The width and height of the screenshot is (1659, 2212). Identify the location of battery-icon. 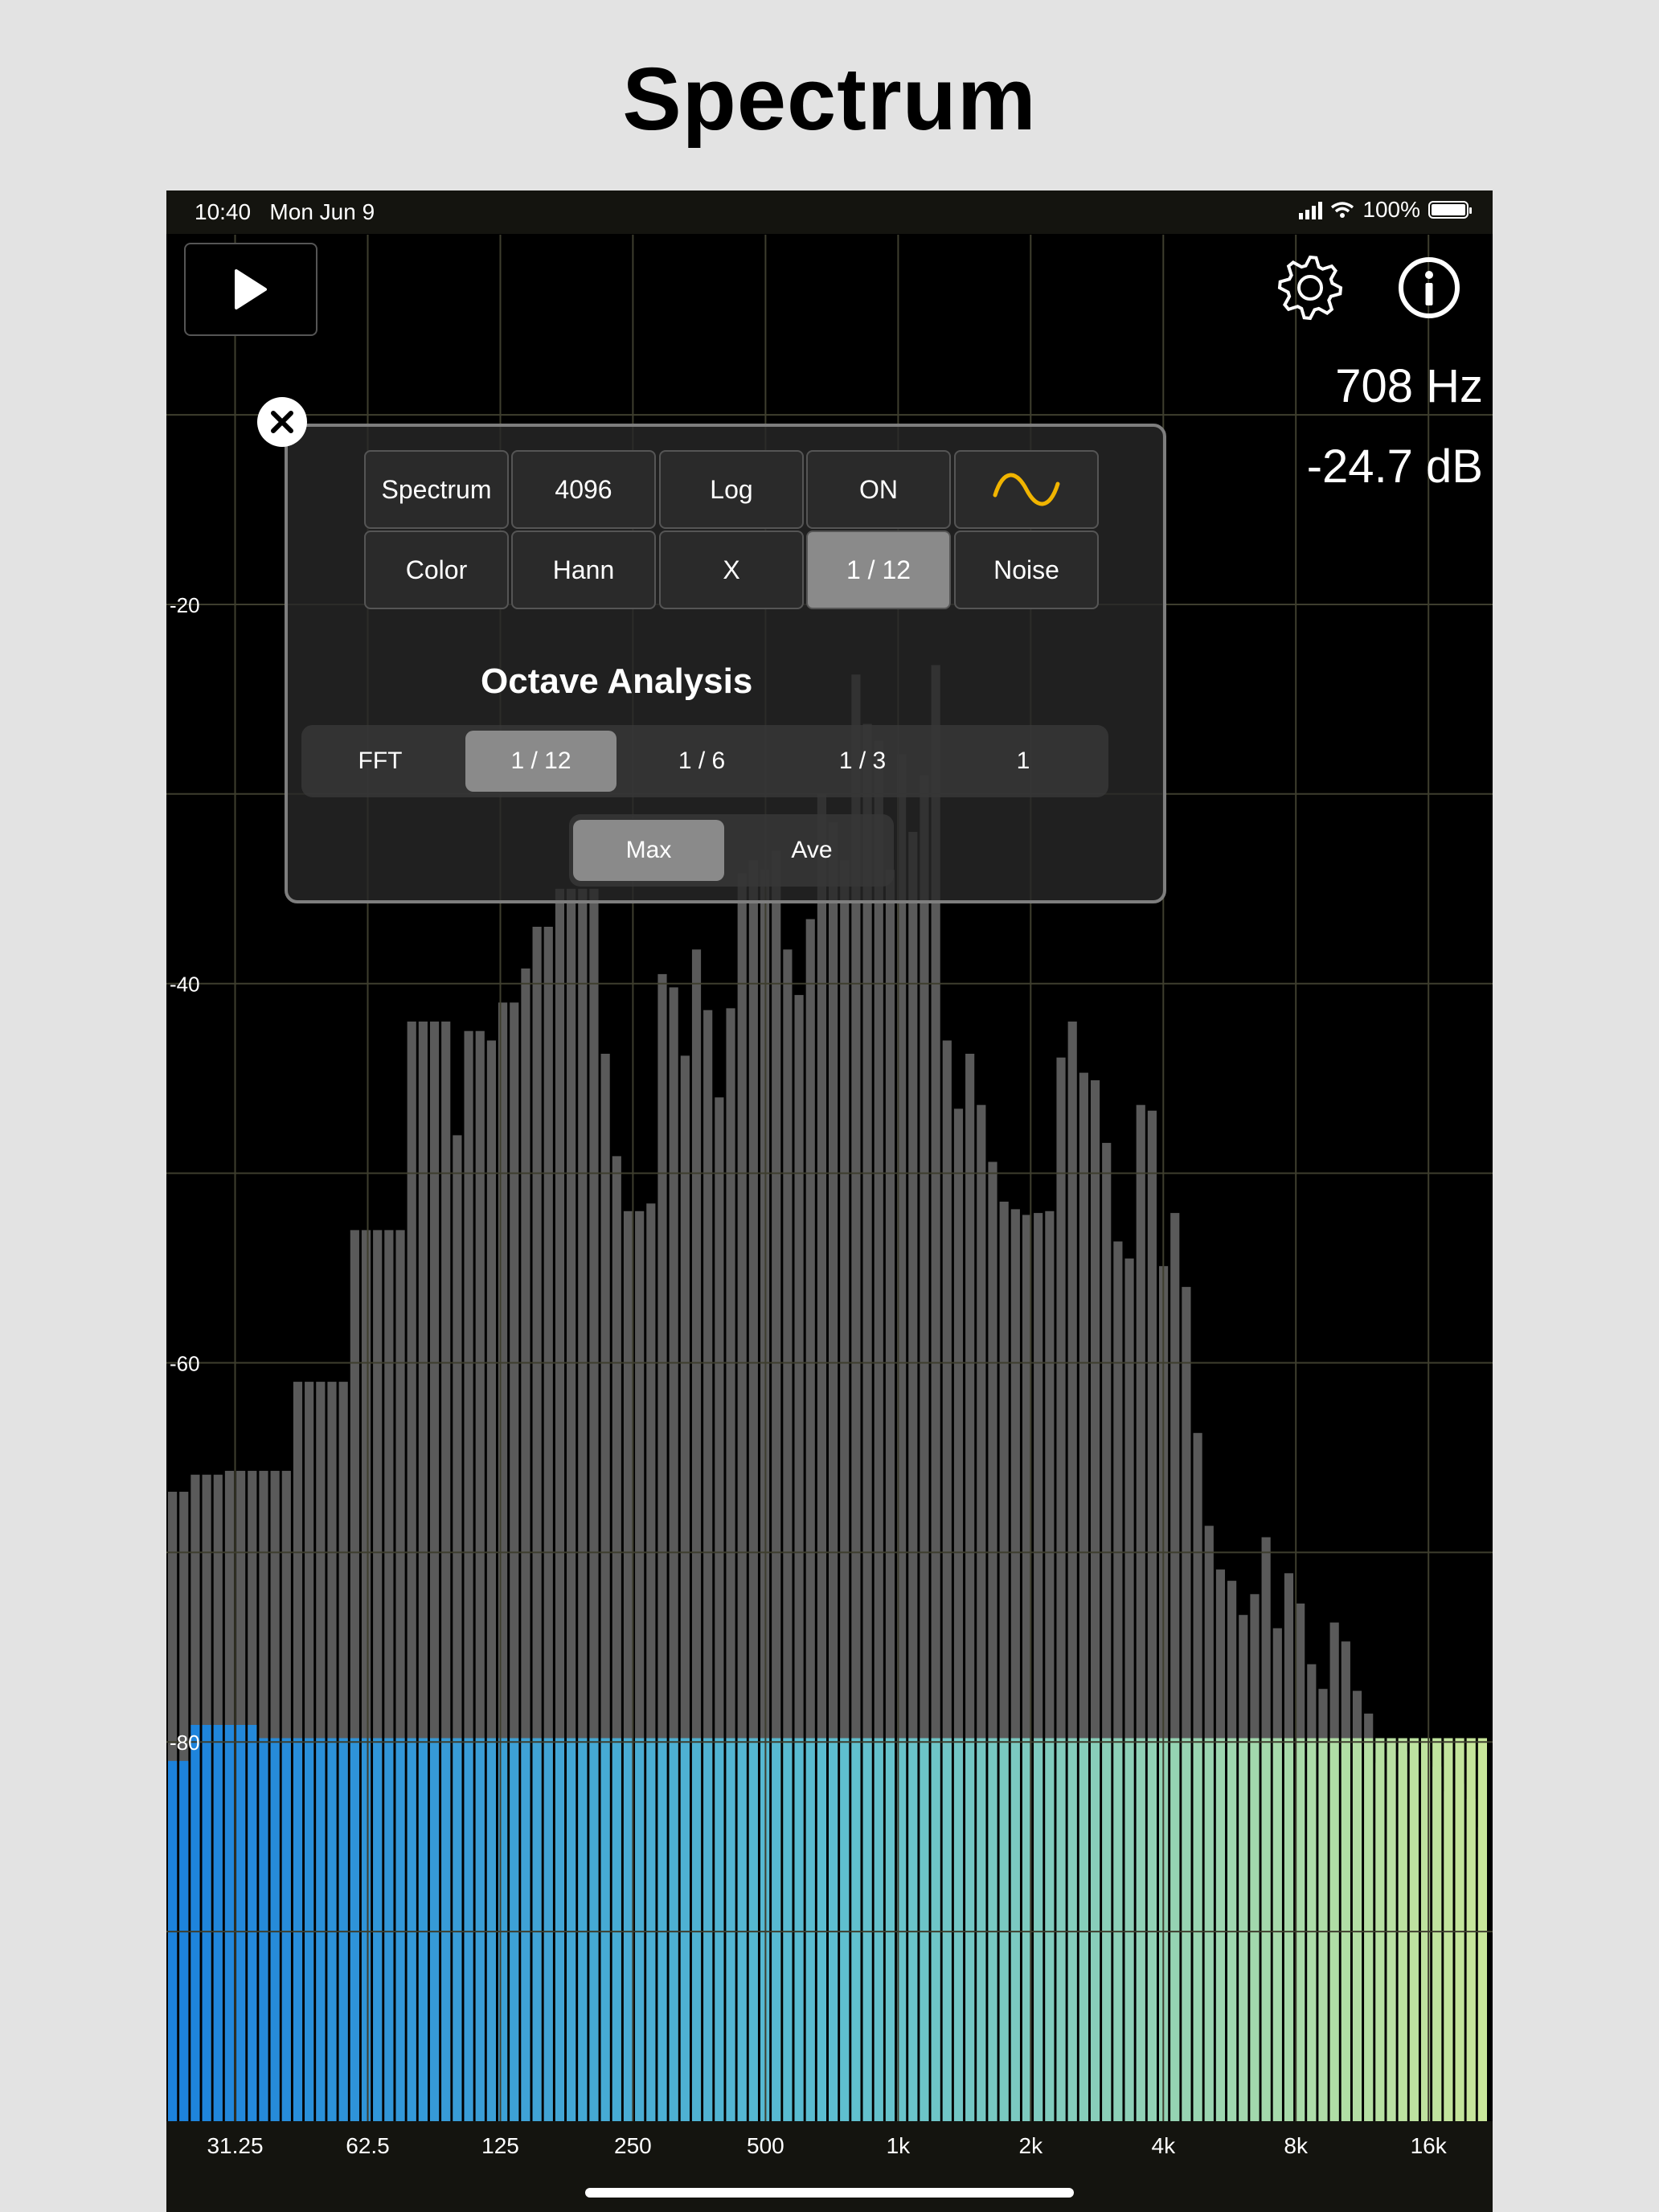
(1450, 210).